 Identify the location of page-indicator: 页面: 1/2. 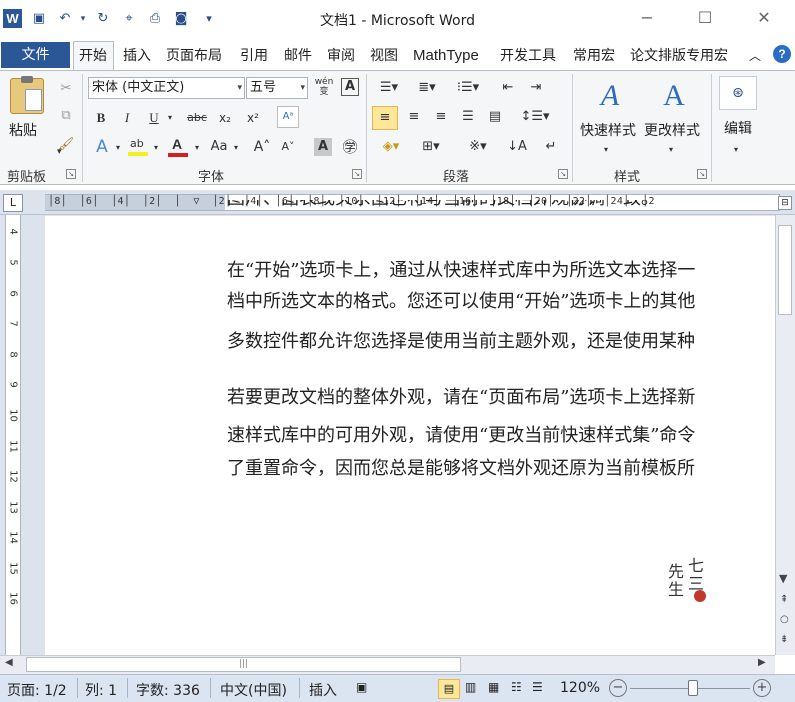
(37, 690).